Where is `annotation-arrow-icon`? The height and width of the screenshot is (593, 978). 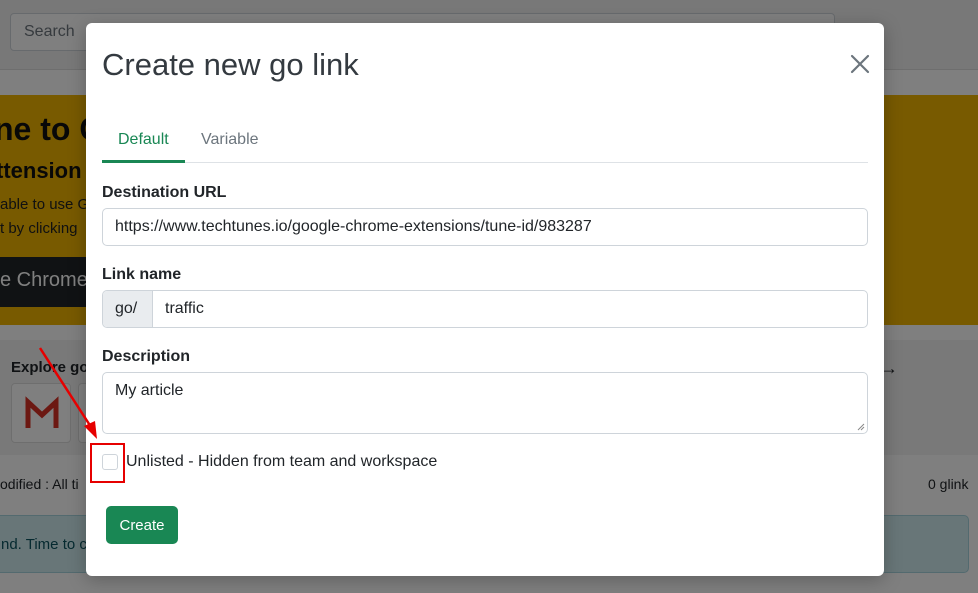
annotation-arrow-icon is located at coordinates (67, 393).